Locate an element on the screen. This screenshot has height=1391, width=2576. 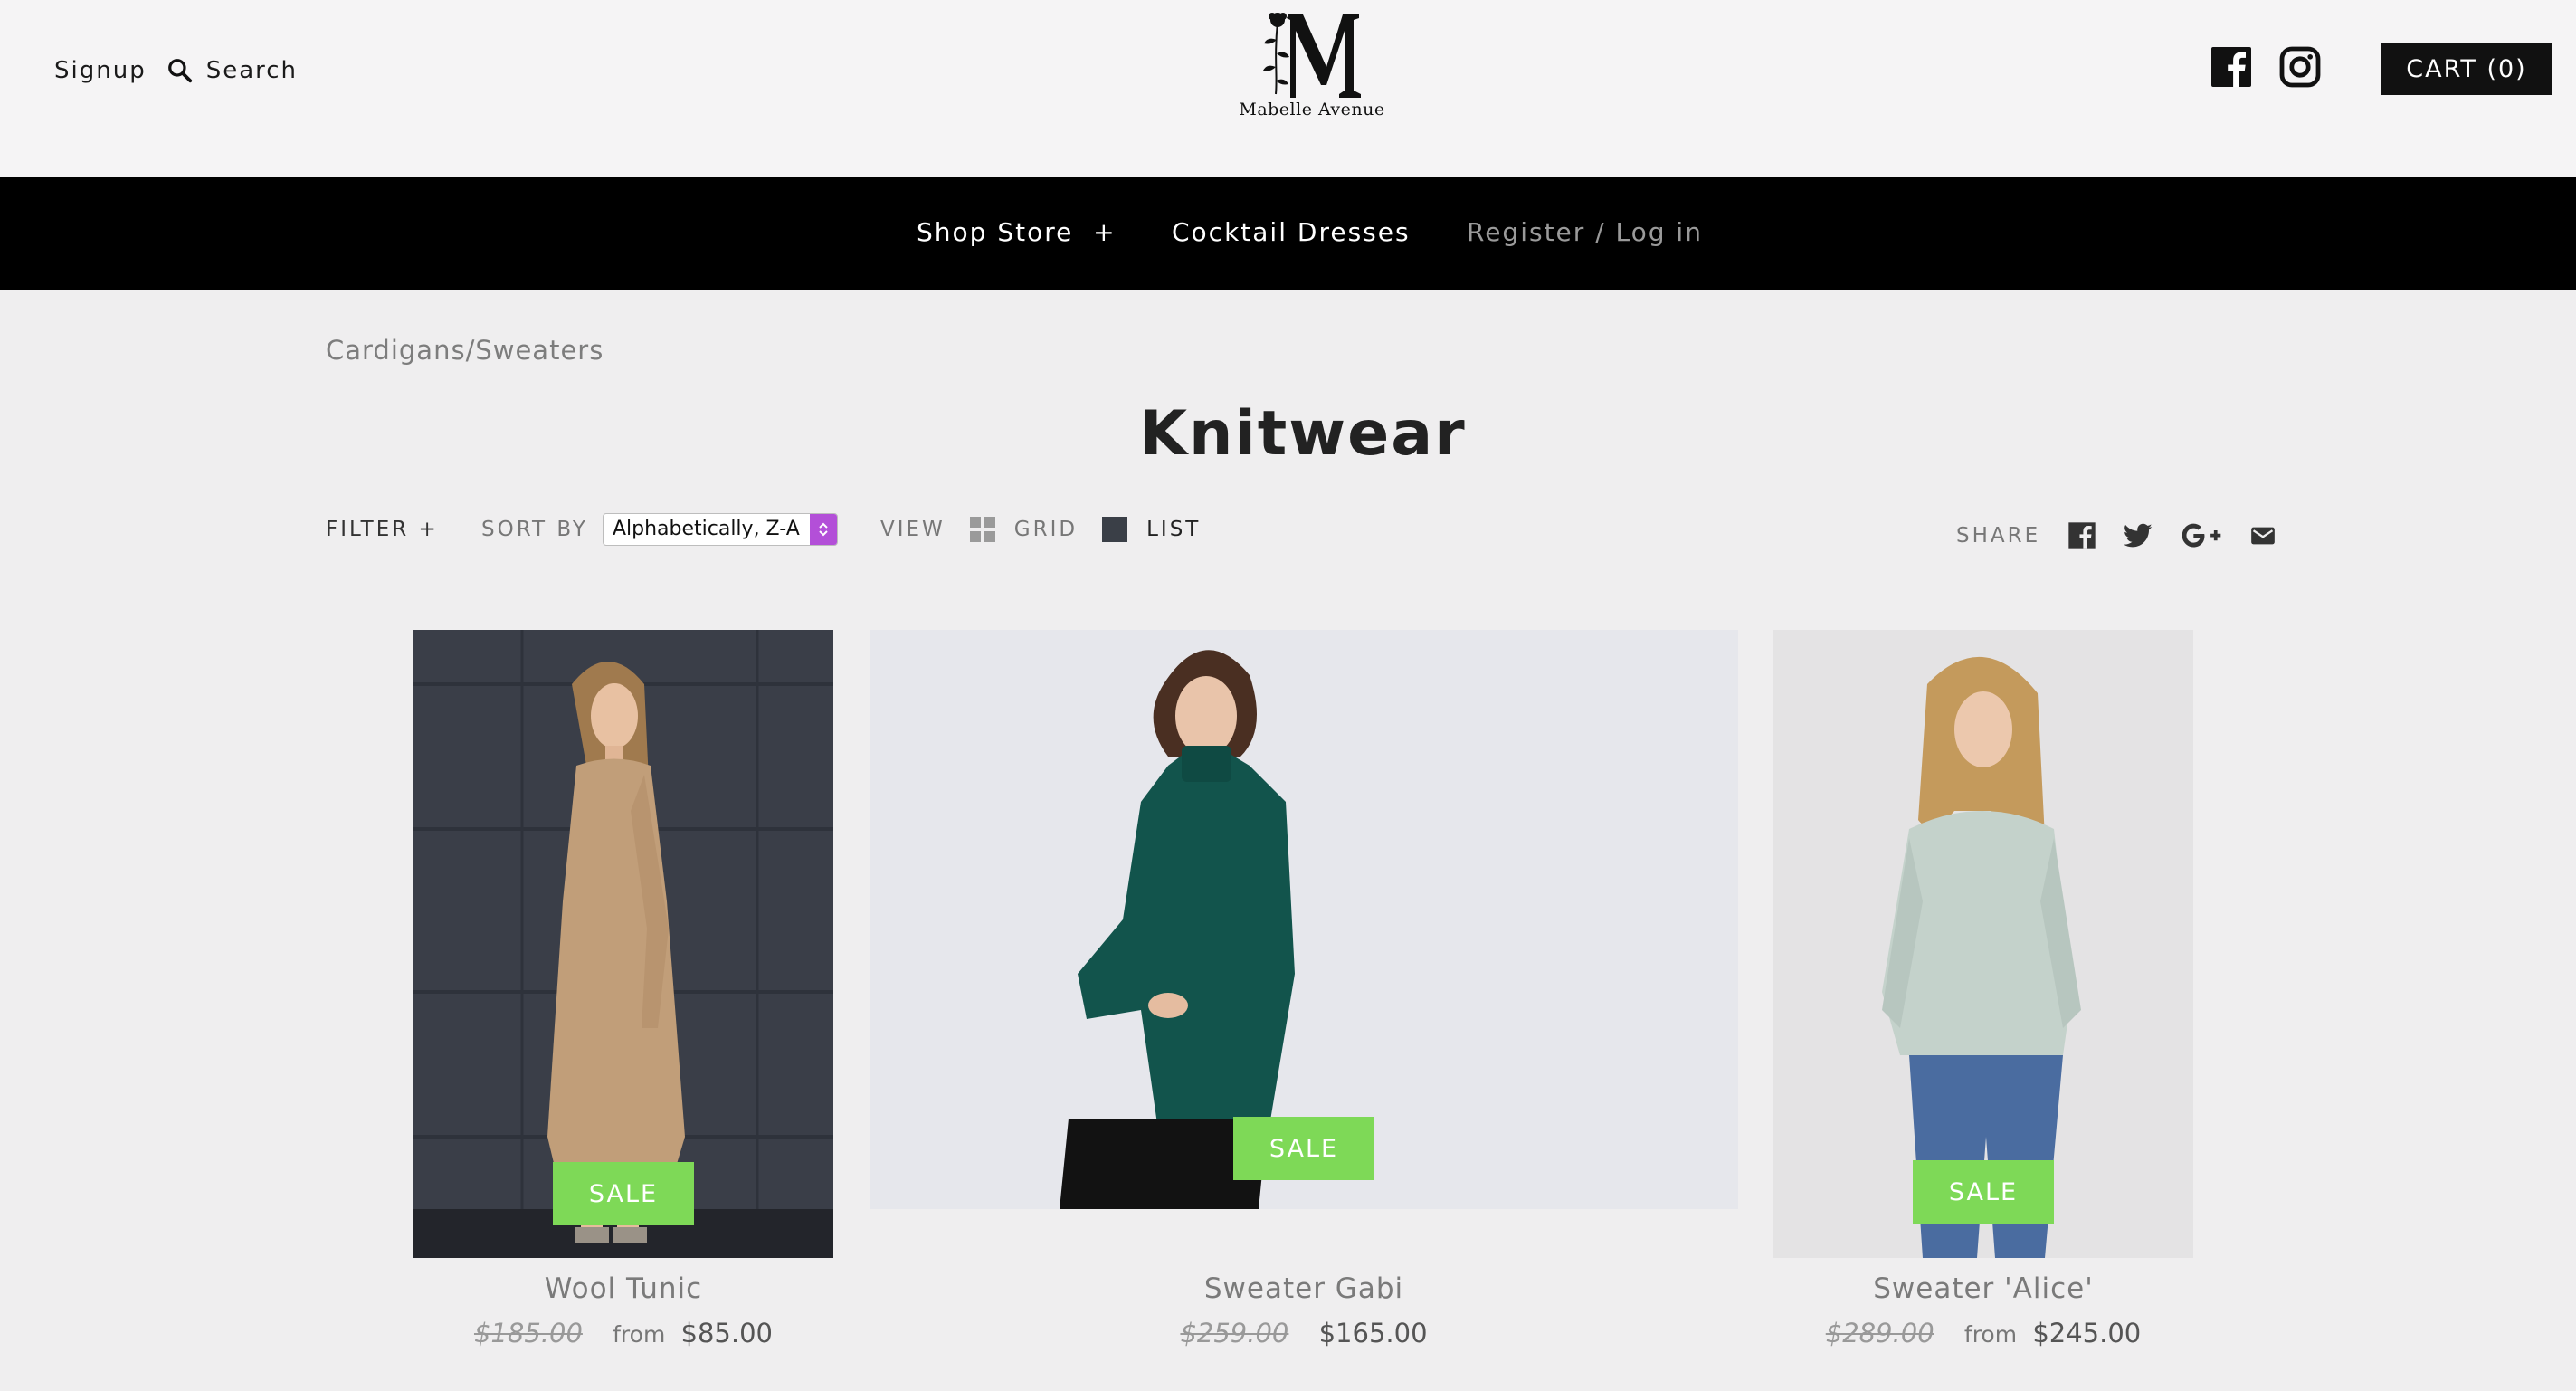
sort-select: Alphabetically, Z-A is located at coordinates (720, 529).